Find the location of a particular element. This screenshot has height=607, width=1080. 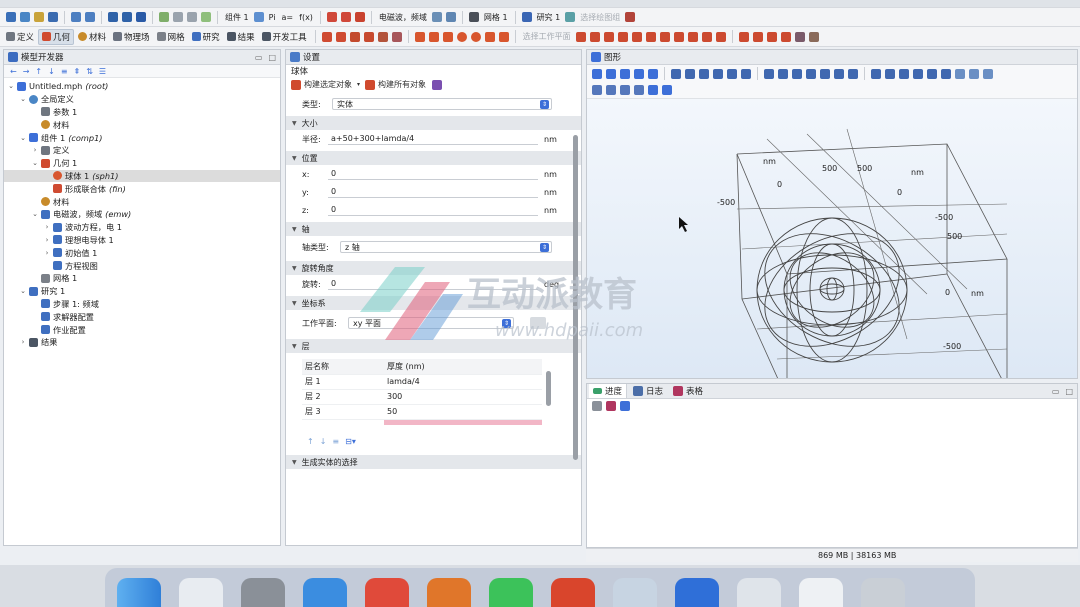

undo-icon is located at coordinates (76, 17).